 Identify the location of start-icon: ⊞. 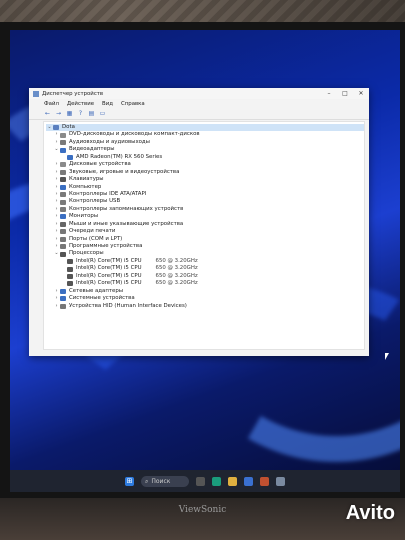
(129, 481).